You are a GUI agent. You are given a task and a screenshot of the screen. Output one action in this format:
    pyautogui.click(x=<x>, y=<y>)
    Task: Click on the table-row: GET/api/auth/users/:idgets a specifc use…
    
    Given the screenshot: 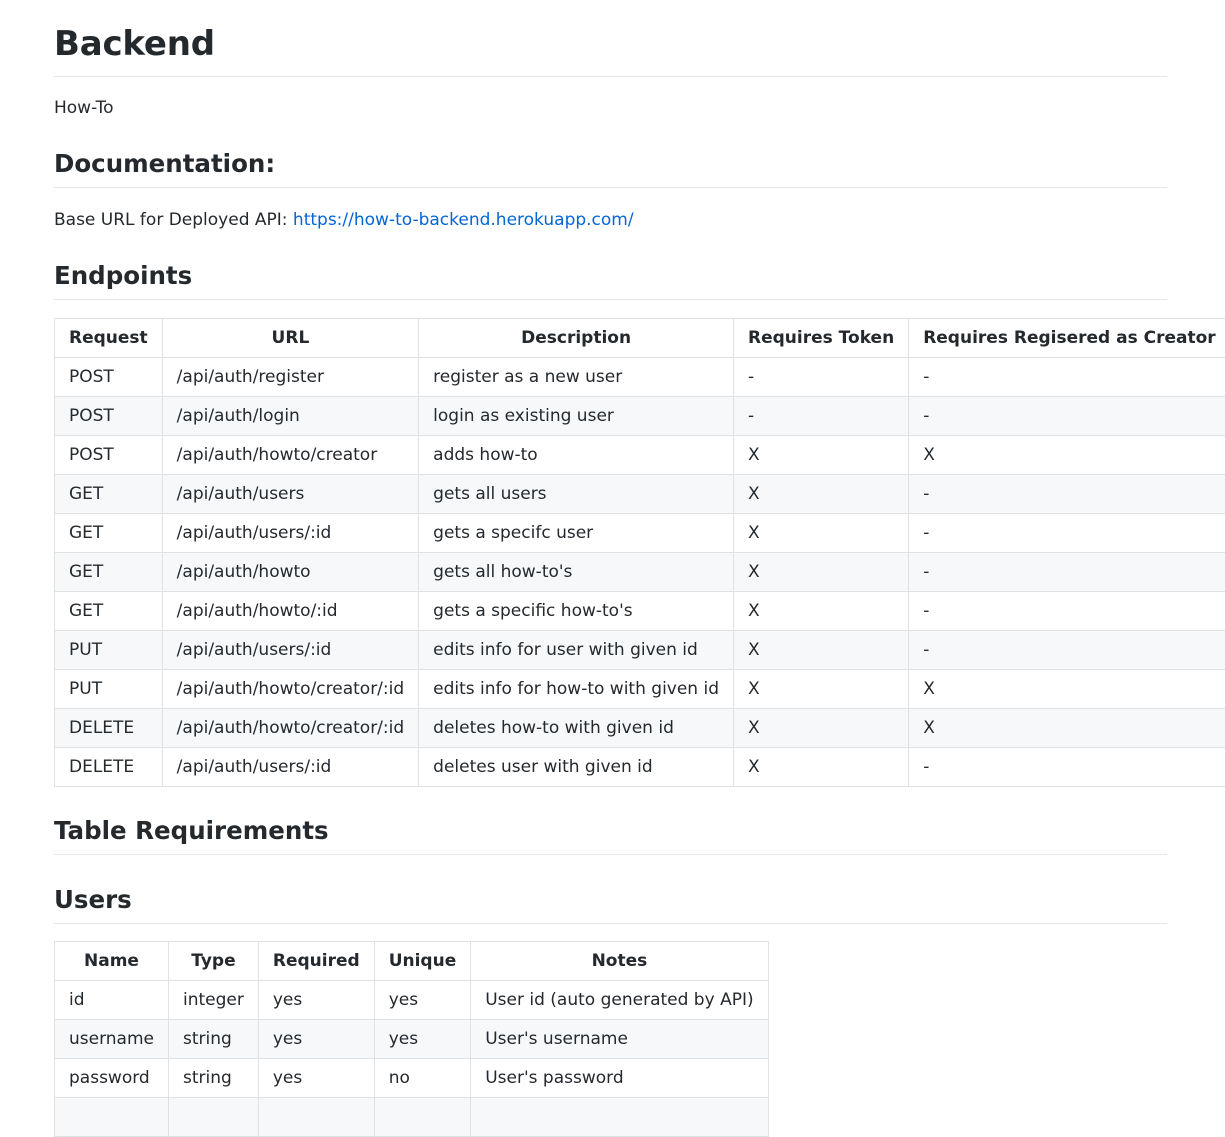 What is the action you would take?
    pyautogui.click(x=640, y=533)
    